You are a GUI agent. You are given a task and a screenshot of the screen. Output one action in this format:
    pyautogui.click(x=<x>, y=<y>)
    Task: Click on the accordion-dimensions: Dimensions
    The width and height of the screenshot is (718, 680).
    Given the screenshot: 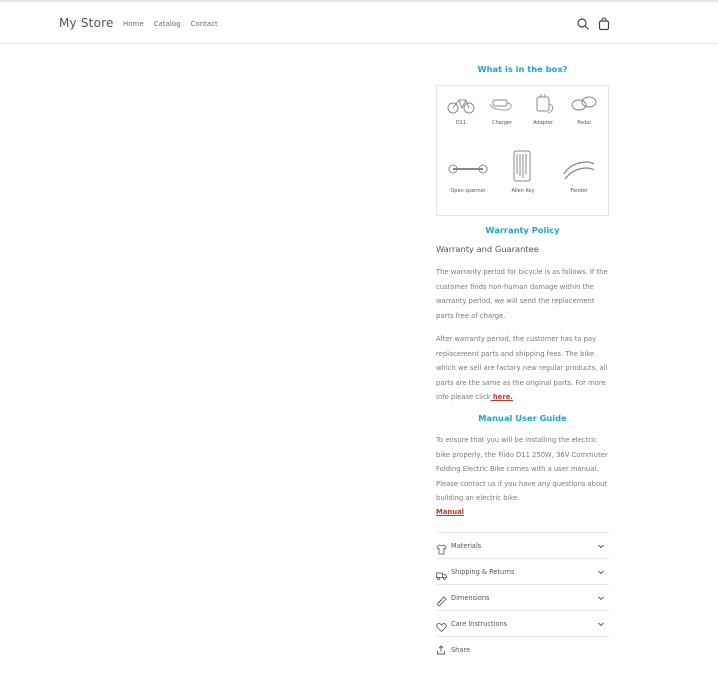 What is the action you would take?
    pyautogui.click(x=522, y=597)
    